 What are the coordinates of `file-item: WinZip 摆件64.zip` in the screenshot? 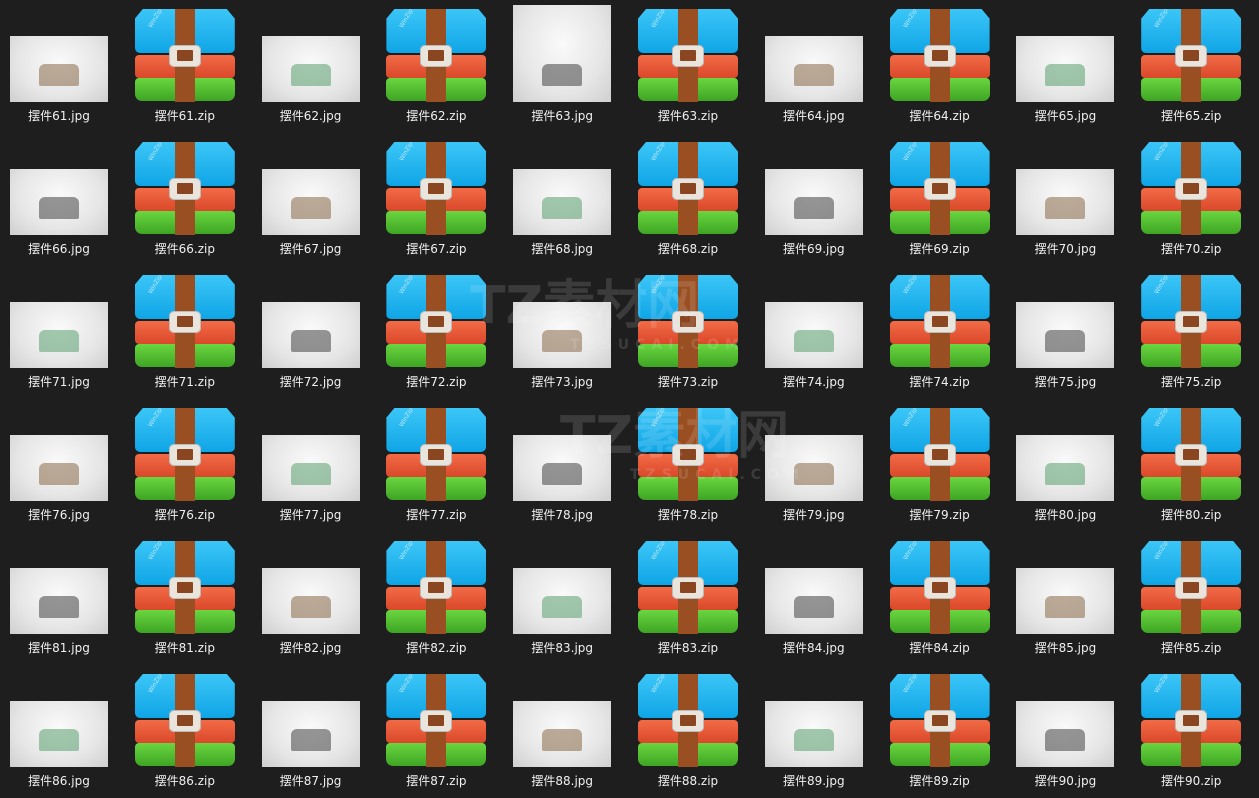 It's located at (940, 64).